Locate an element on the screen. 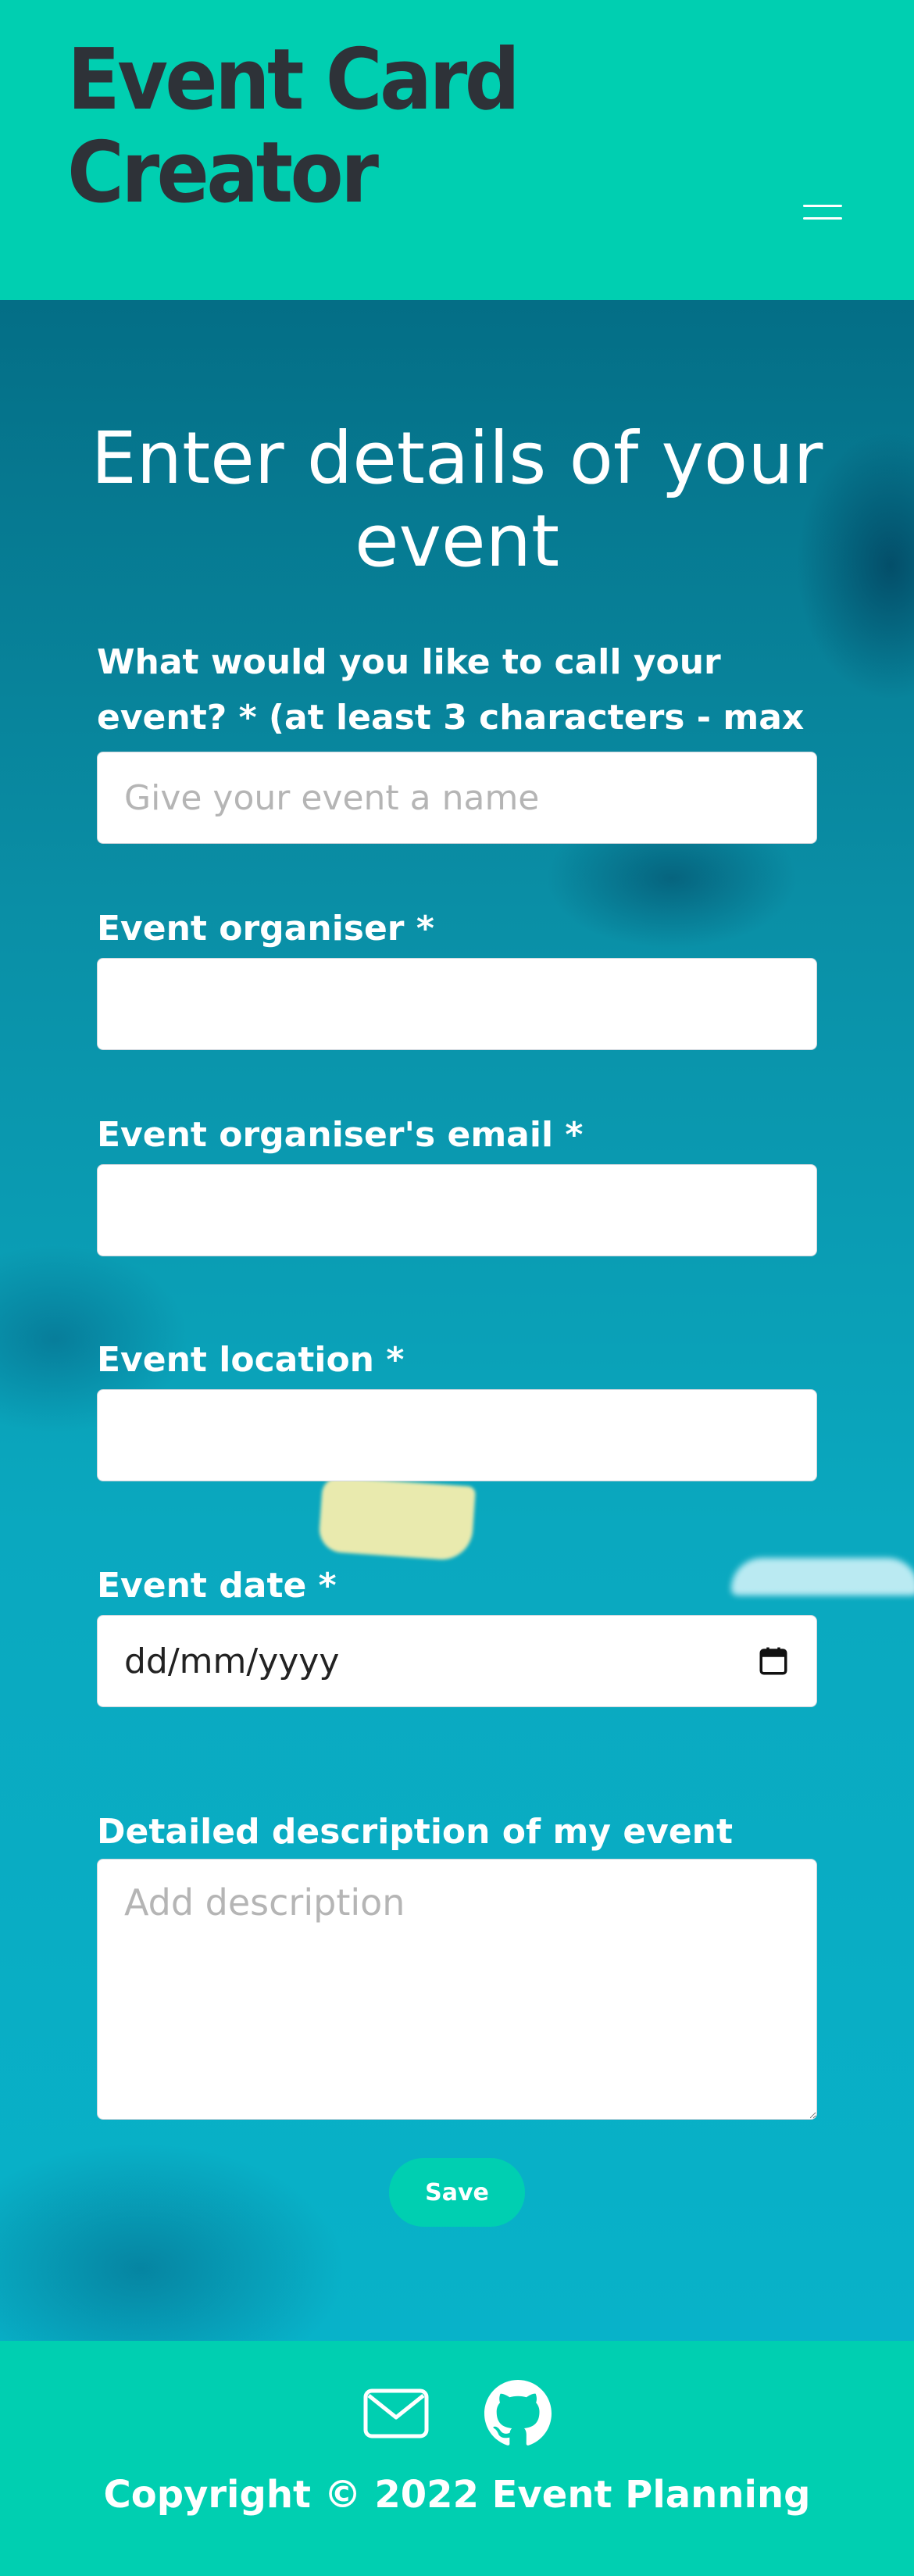 The height and width of the screenshot is (2576, 914). github-icon is located at coordinates (518, 2414).